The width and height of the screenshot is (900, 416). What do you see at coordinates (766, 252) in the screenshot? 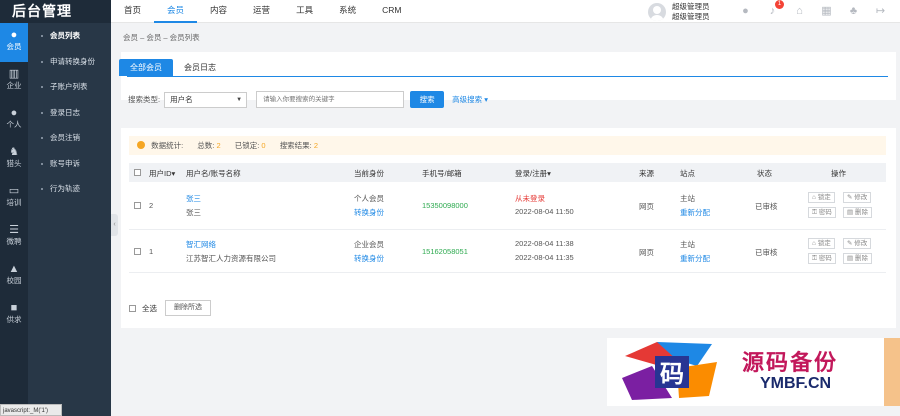
I see `cell-status: 已审核` at bounding box center [766, 252].